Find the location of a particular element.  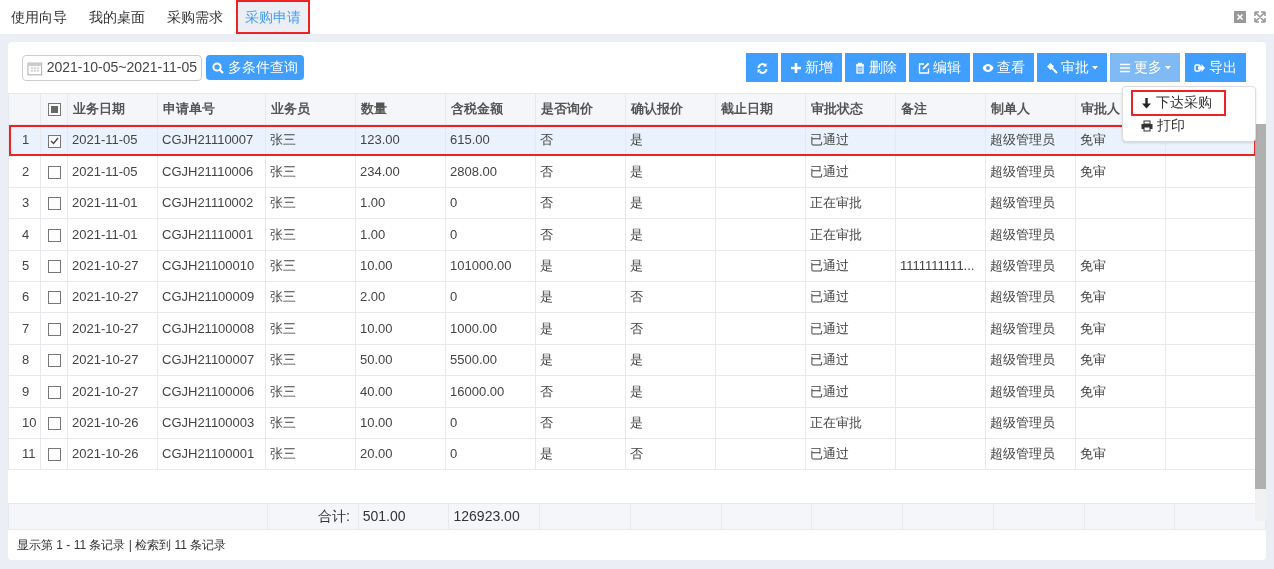

table-row: 6 2021-10-27 CGJH21100009 张三 2.00 0 是 否 已通过 超级管理员 免审 is located at coordinates (632, 297).